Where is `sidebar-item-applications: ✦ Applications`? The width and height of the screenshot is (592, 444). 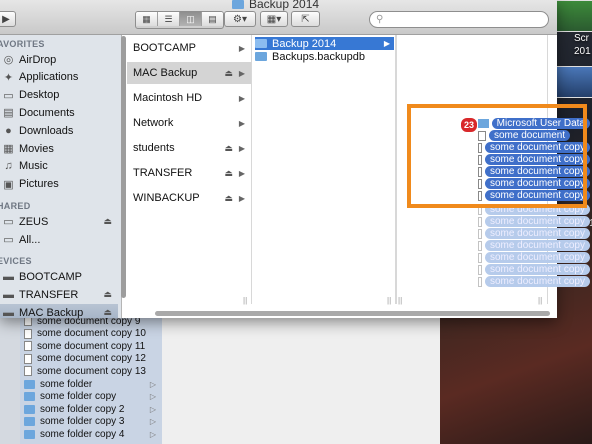 sidebar-item-applications: ✦ Applications is located at coordinates (59, 77).